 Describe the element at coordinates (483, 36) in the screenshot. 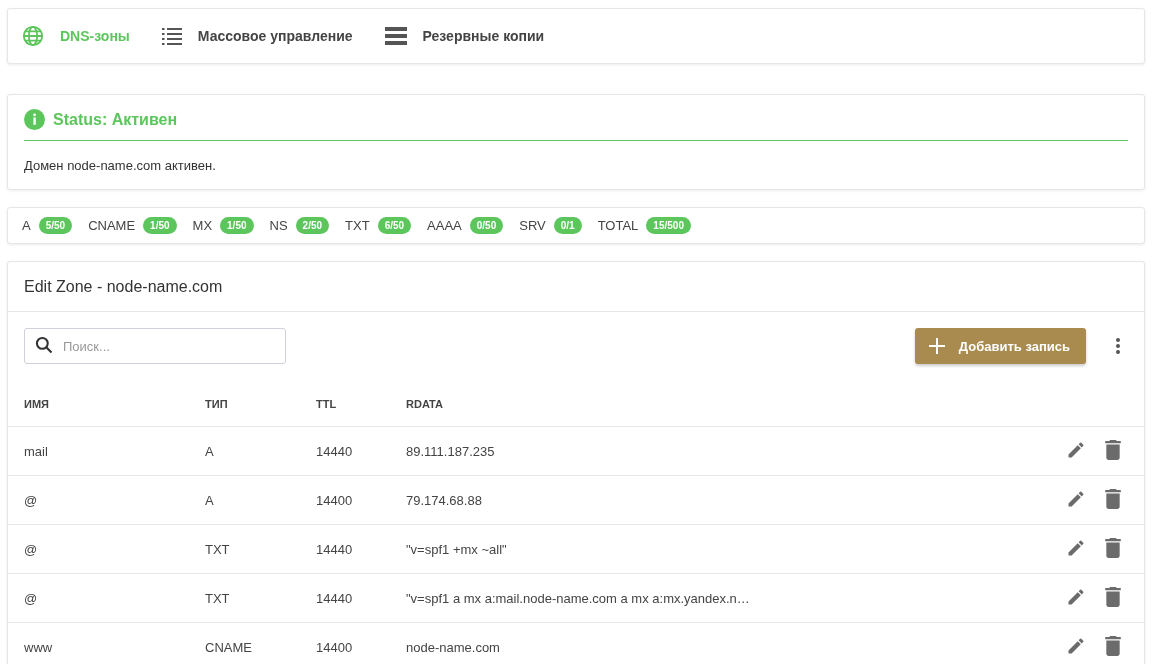

I see `nav-tab: Резервные копии` at that location.